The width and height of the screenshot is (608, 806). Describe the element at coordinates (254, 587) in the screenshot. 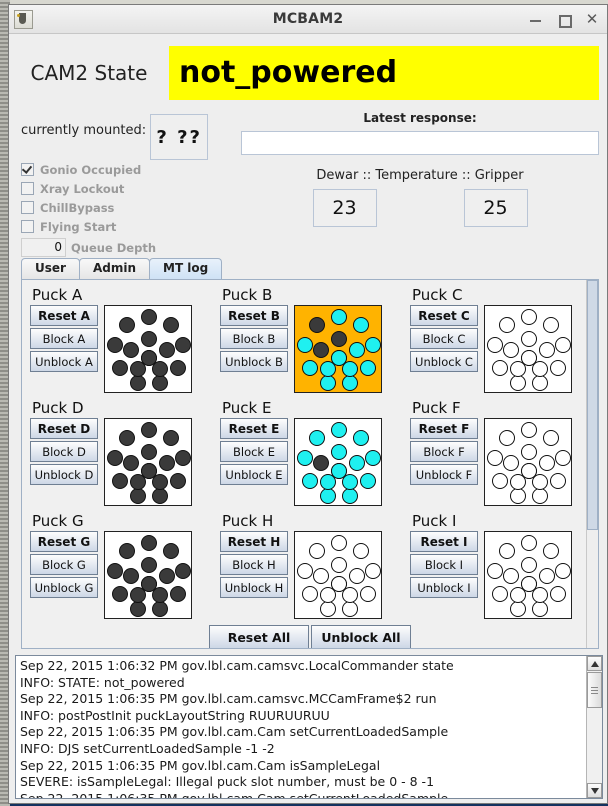

I see `unblock-puck-button: Unblock H` at that location.